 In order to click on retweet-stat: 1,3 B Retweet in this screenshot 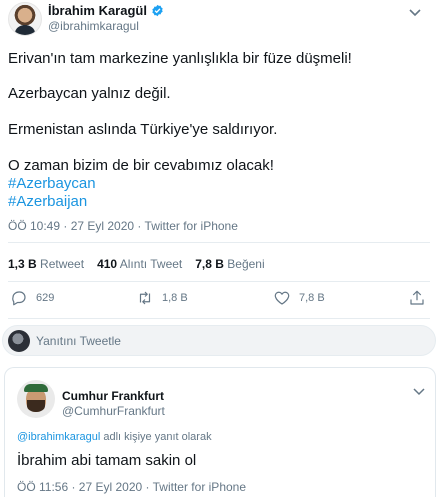, I will do `click(46, 264)`.